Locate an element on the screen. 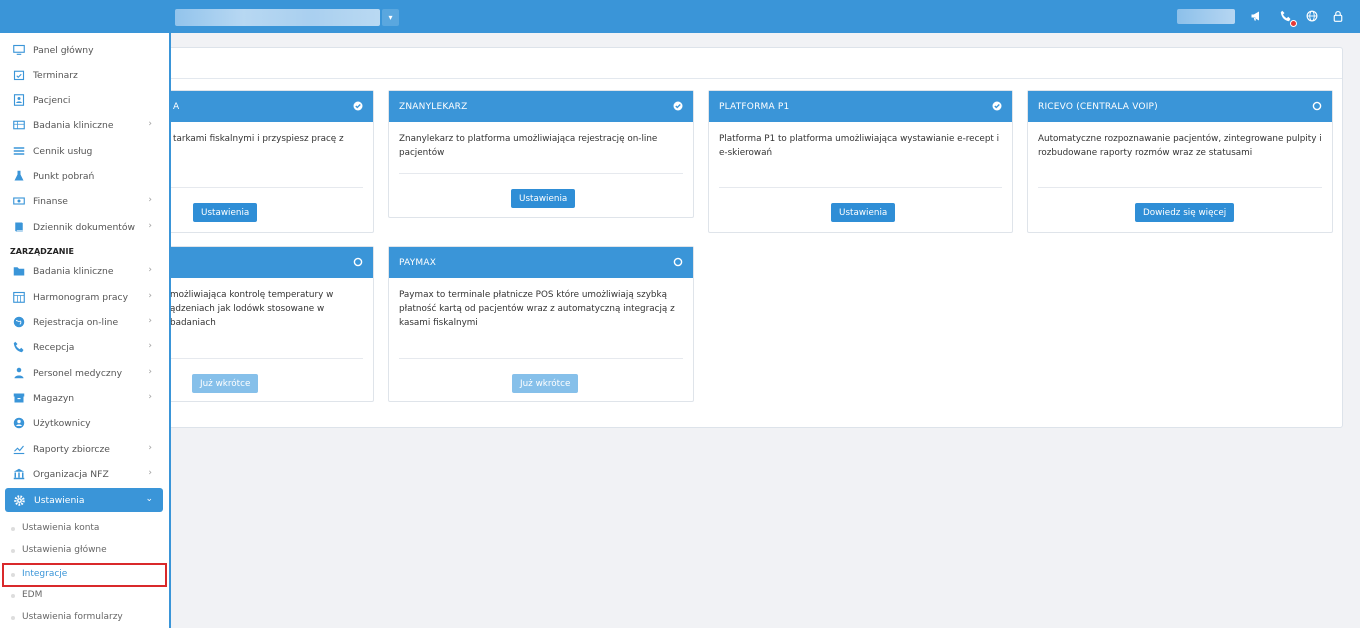  sidebar-item-label: Personel medyczny is located at coordinates (78, 373).